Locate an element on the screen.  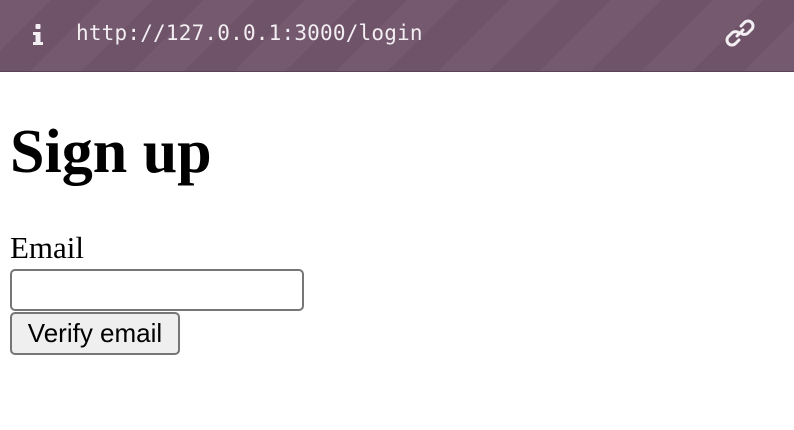
verify-email-button: Verify email is located at coordinates (95, 333).